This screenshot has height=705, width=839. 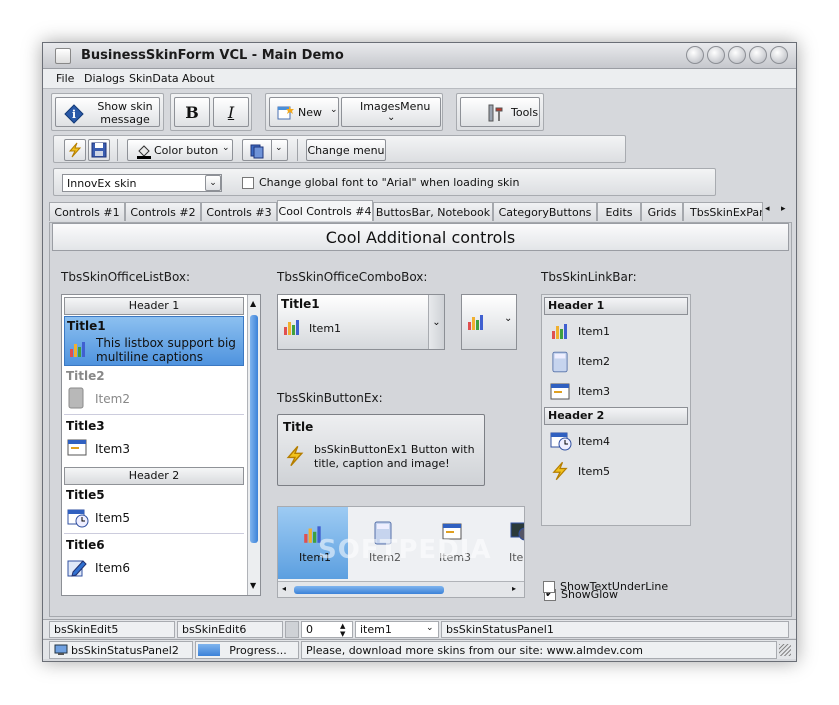 What do you see at coordinates (230, 629) in the screenshot?
I see `edit6-field: bsSkinEdit6` at bounding box center [230, 629].